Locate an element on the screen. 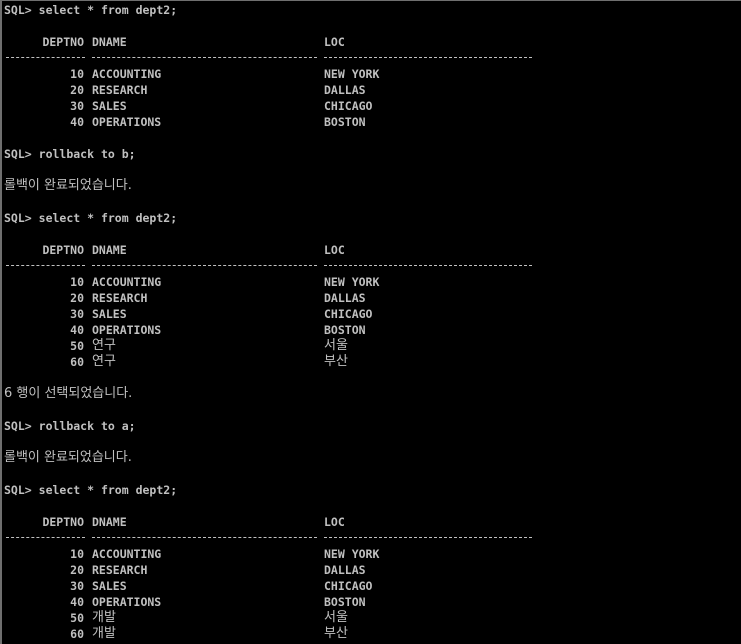 This screenshot has height=644, width=741. table-row: 60 개발 부산 is located at coordinates (176, 634).